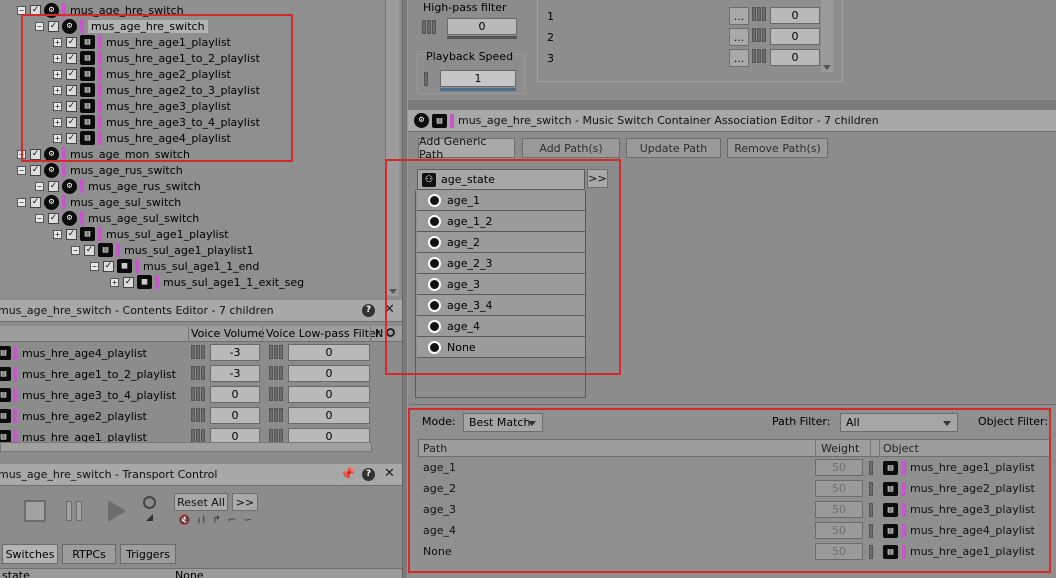 The height and width of the screenshot is (578, 1056). Describe the element at coordinates (186, 447) in the screenshot. I see `contents-editor-hscroll` at that location.